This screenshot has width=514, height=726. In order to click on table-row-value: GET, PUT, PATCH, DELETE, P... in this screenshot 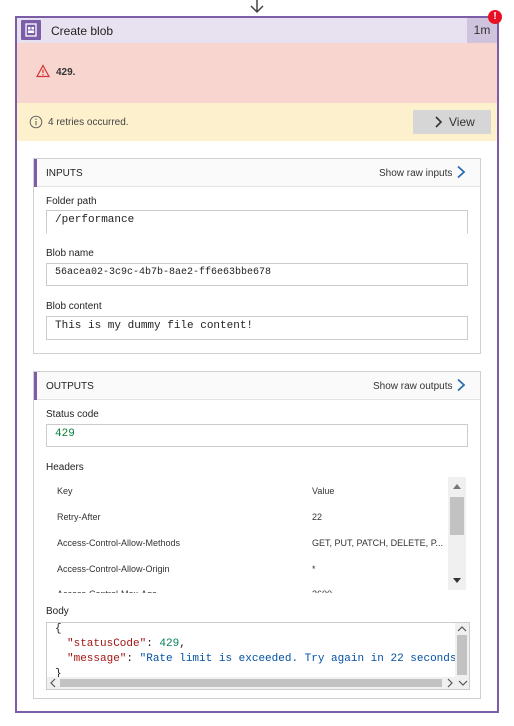, I will do `click(378, 543)`.